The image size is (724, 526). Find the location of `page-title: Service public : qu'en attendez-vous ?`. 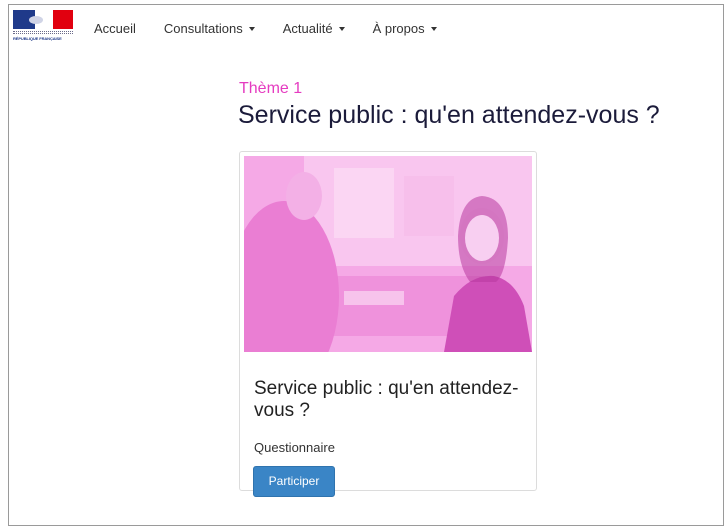

page-title: Service public : qu'en attendez-vous ? is located at coordinates (449, 115).